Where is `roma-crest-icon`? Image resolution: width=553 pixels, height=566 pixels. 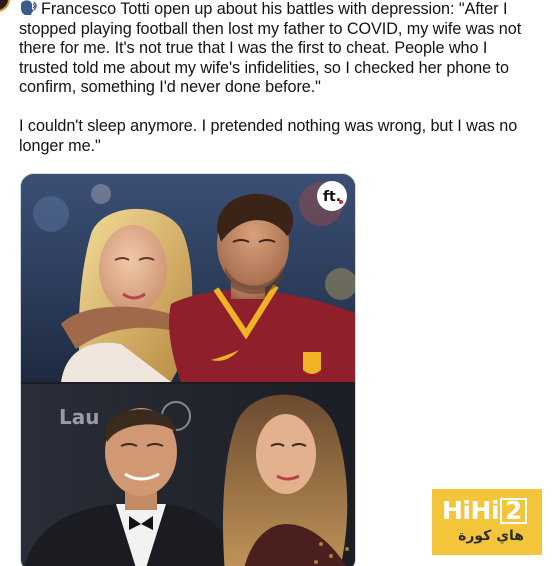
roma-crest-icon is located at coordinates (312, 363).